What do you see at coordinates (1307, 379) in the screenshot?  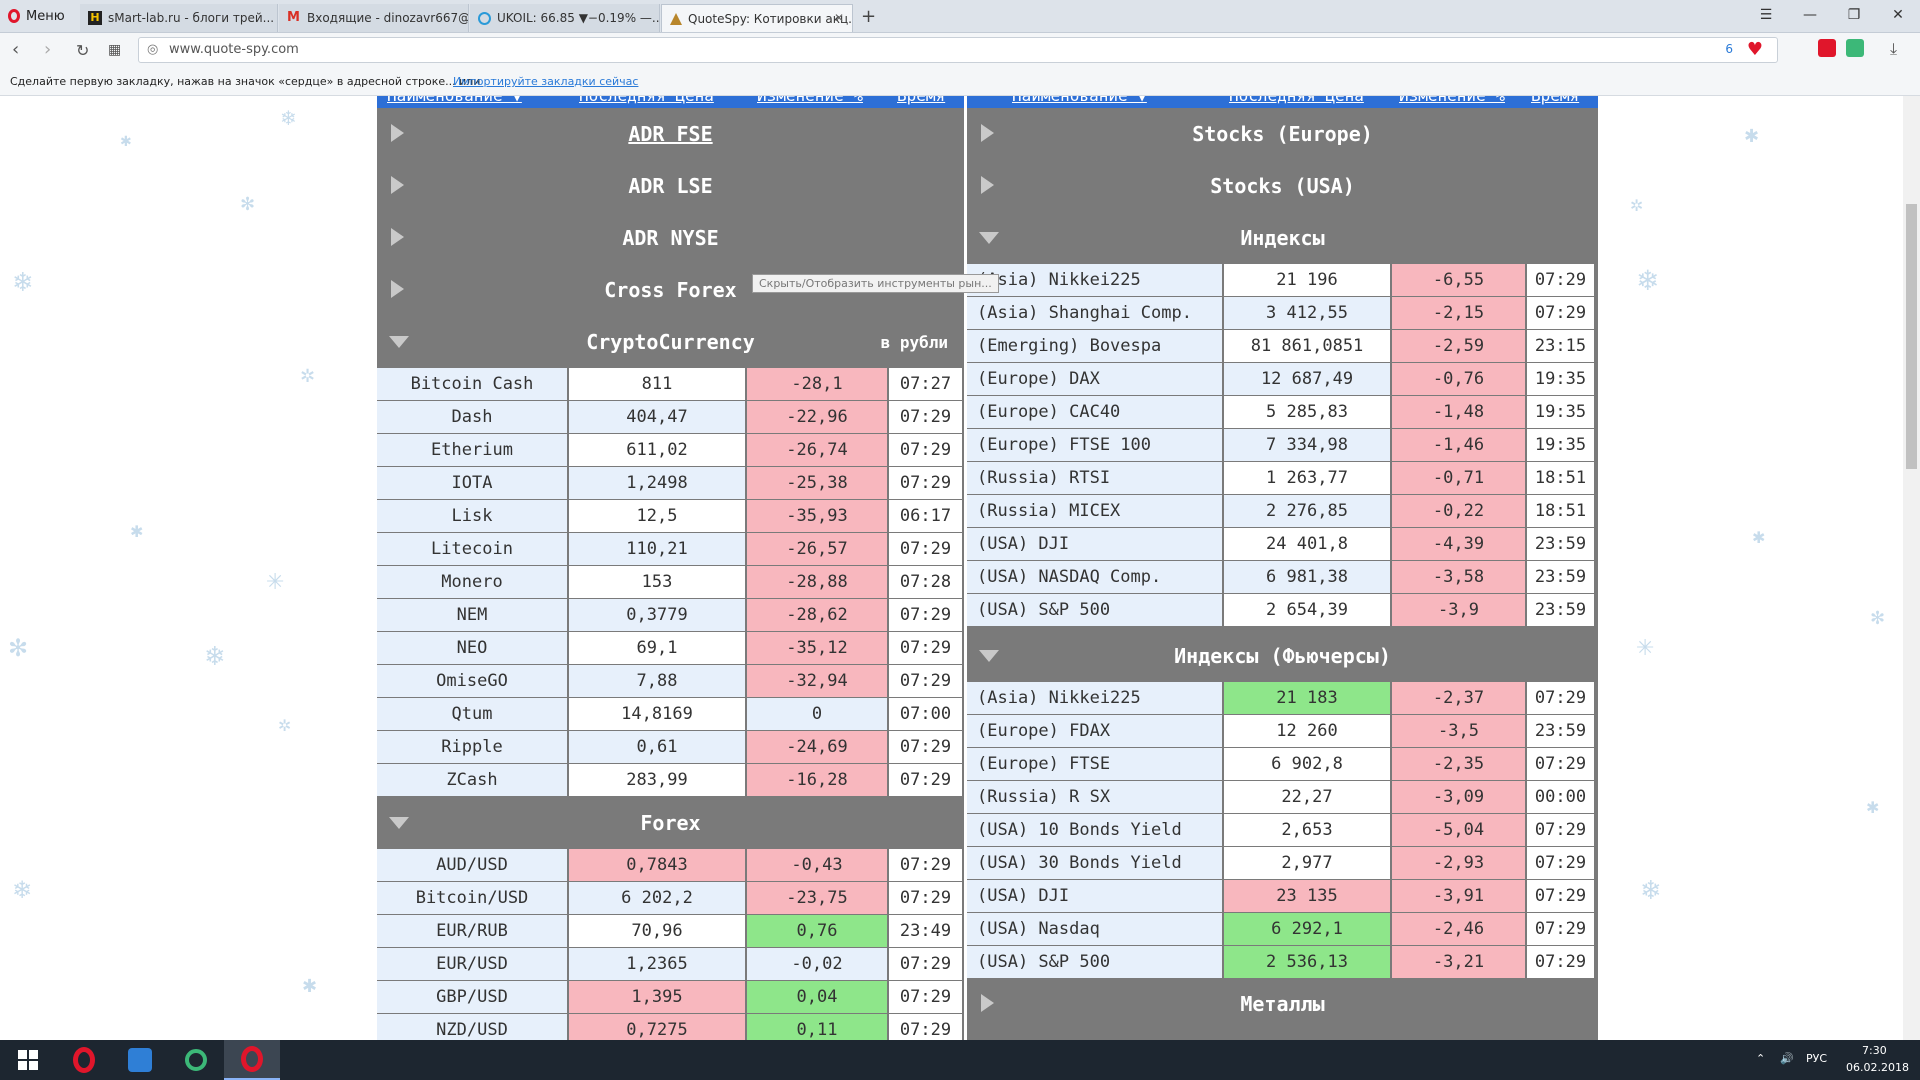 I see `last-price: 12 687,49` at bounding box center [1307, 379].